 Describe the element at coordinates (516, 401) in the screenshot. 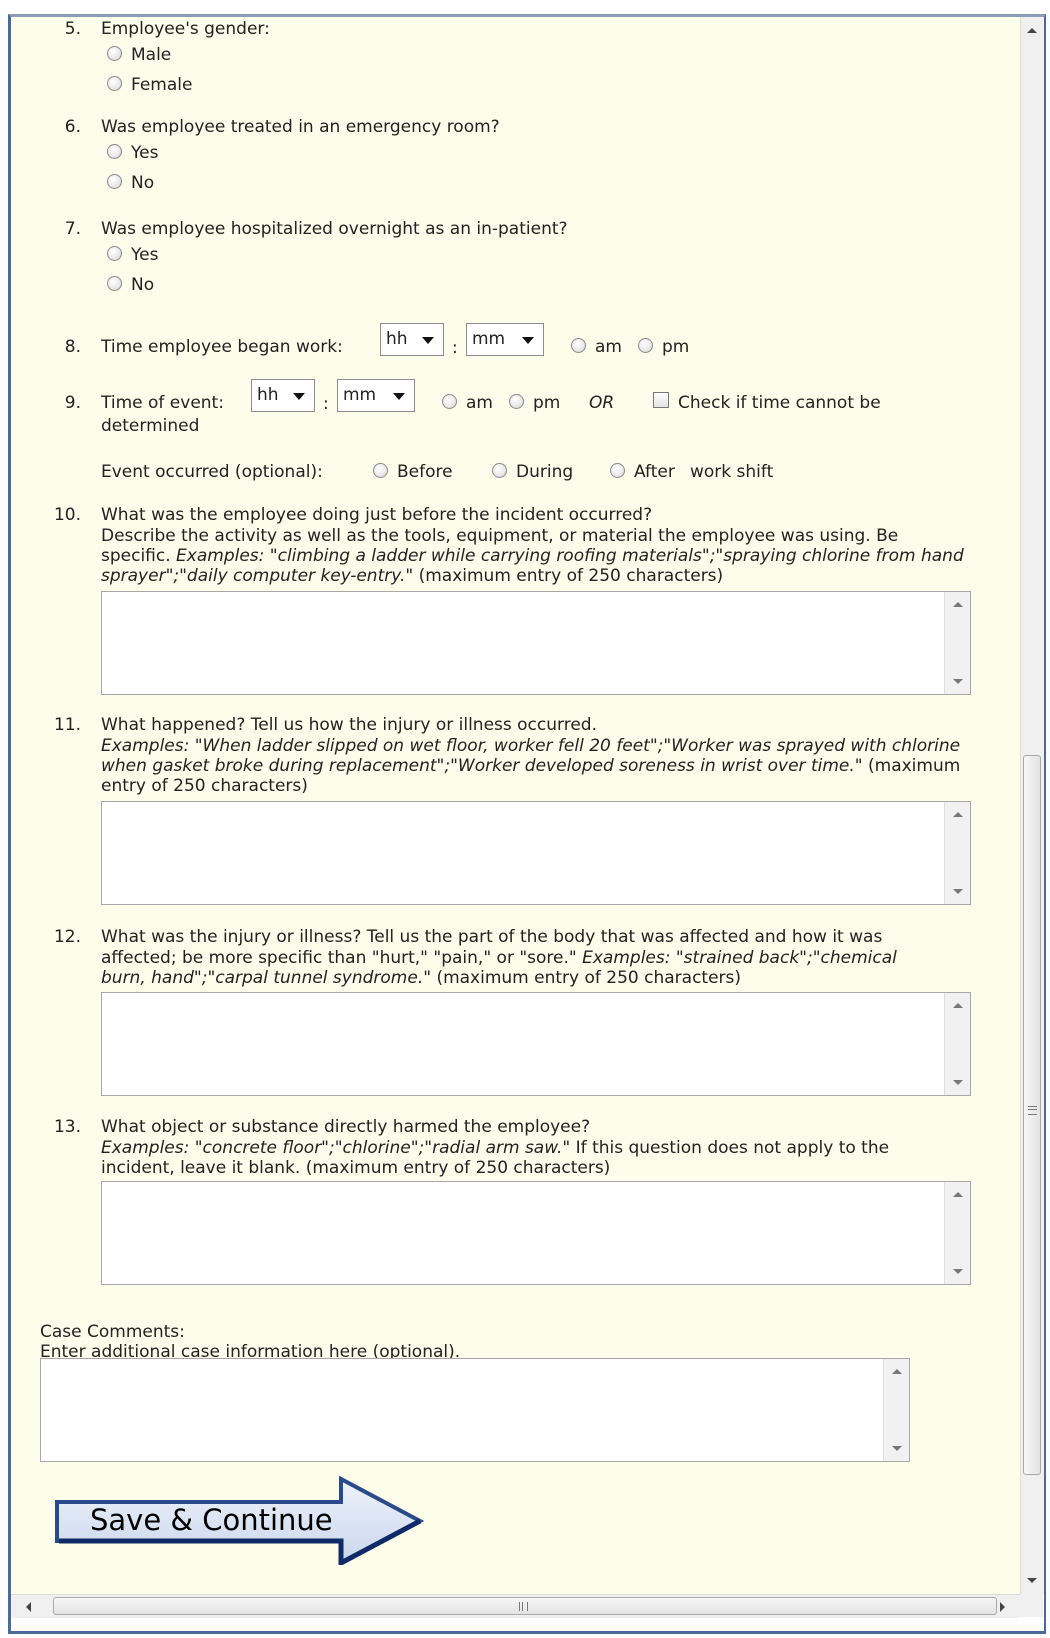

I see `radio-event-pm` at that location.